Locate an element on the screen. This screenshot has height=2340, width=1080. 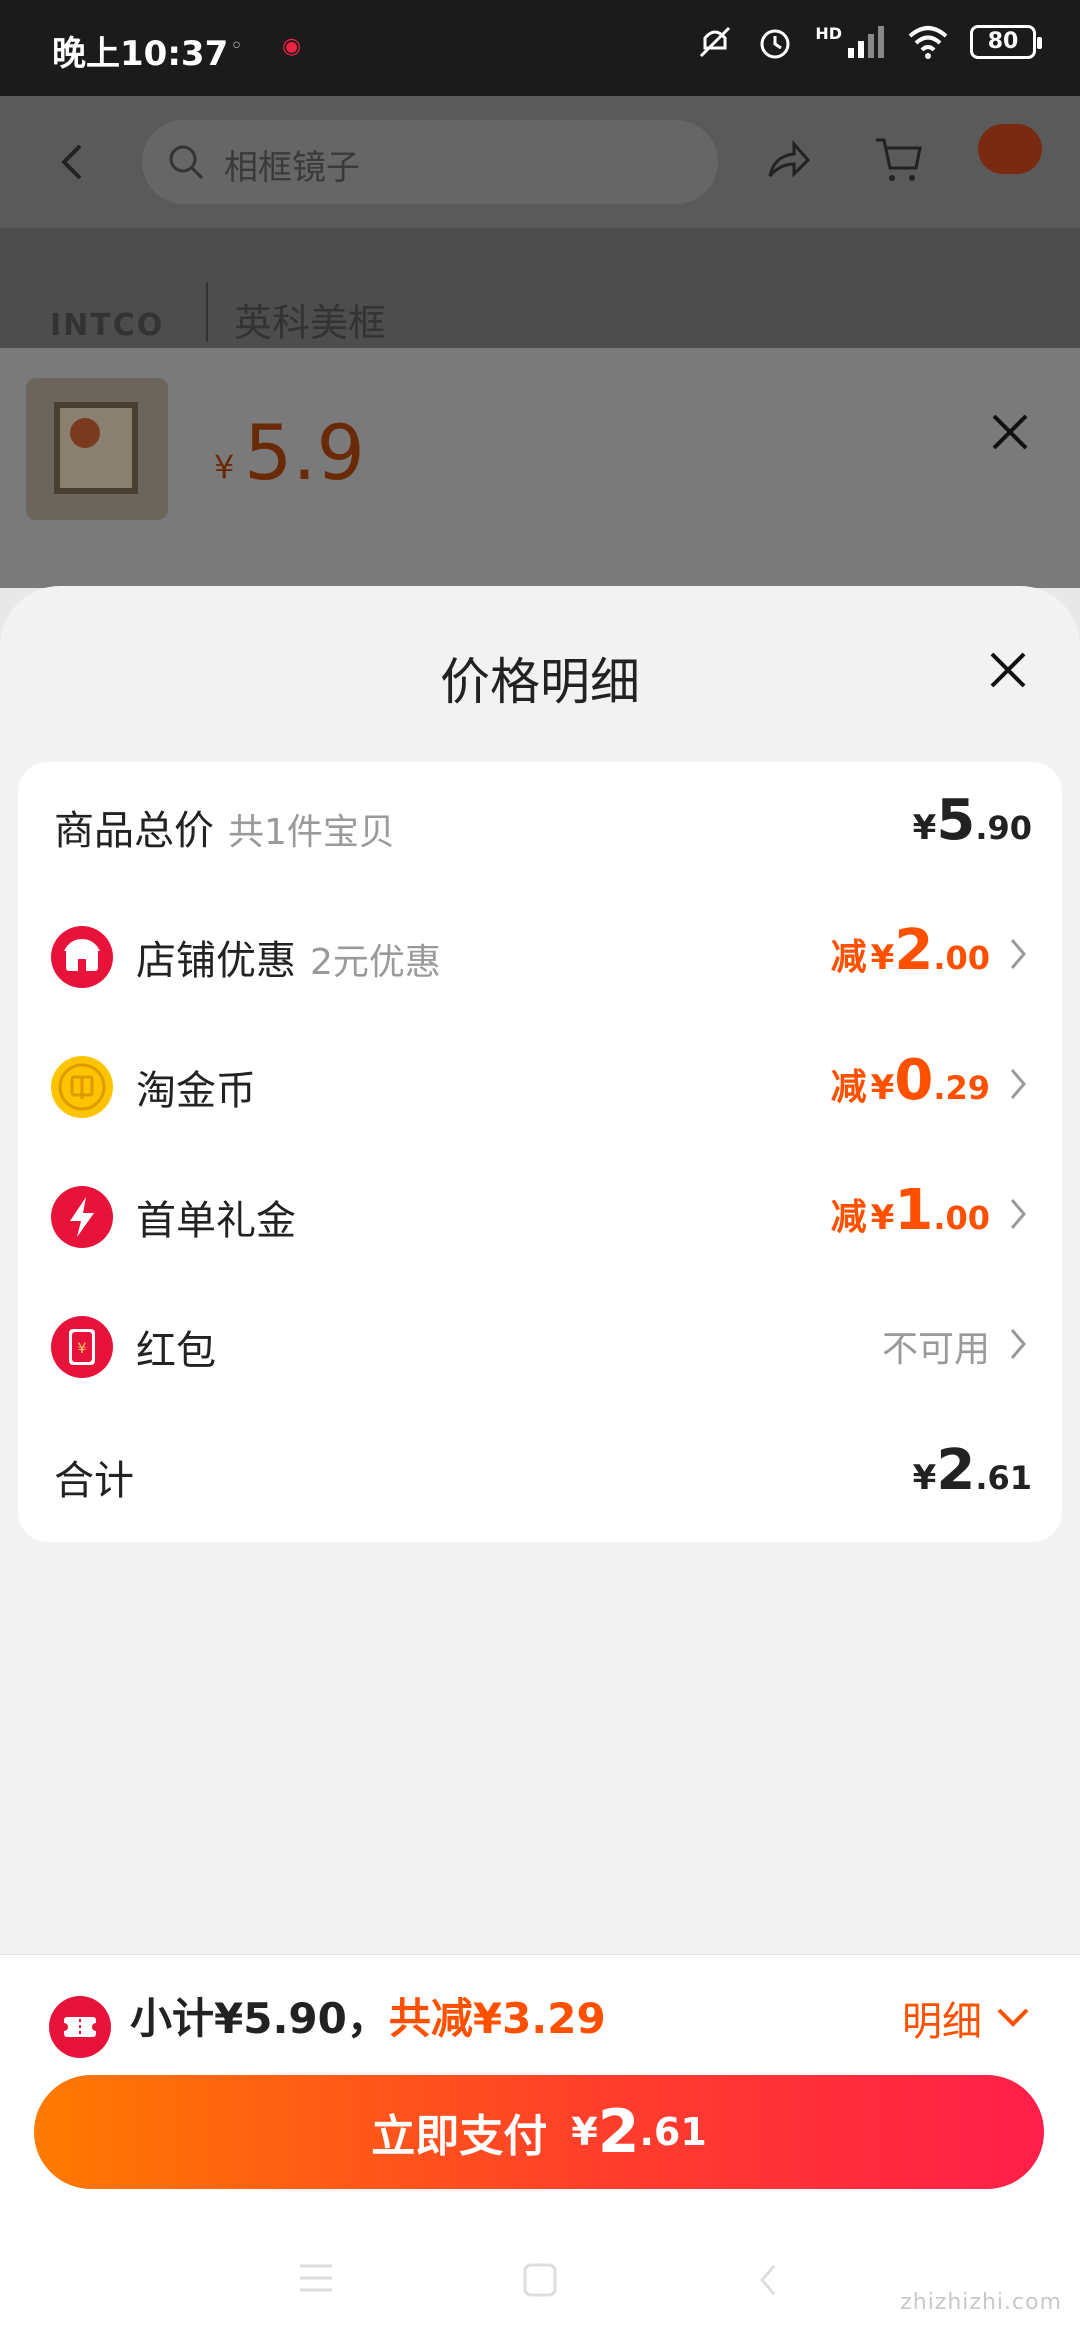
home-icon is located at coordinates (540, 2280).